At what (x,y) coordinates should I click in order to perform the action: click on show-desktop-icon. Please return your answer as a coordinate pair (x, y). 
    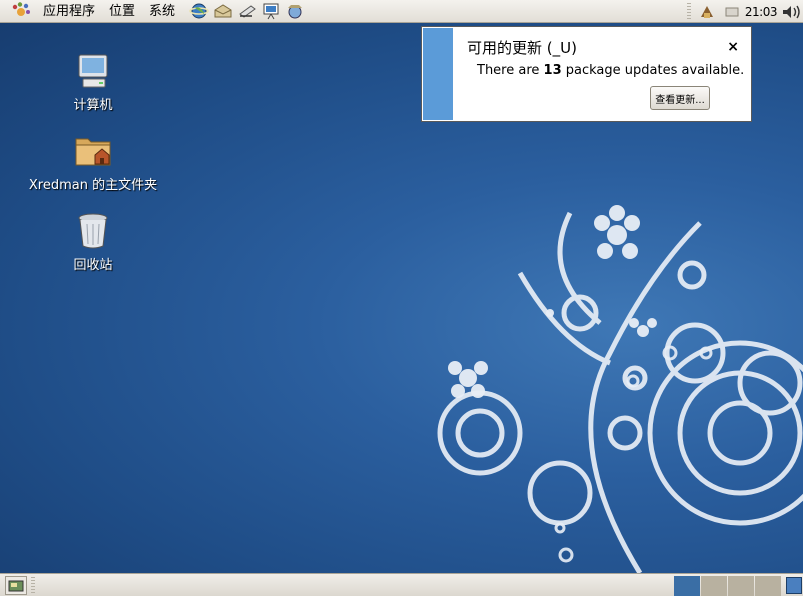
    Looking at the image, I should click on (16, 585).